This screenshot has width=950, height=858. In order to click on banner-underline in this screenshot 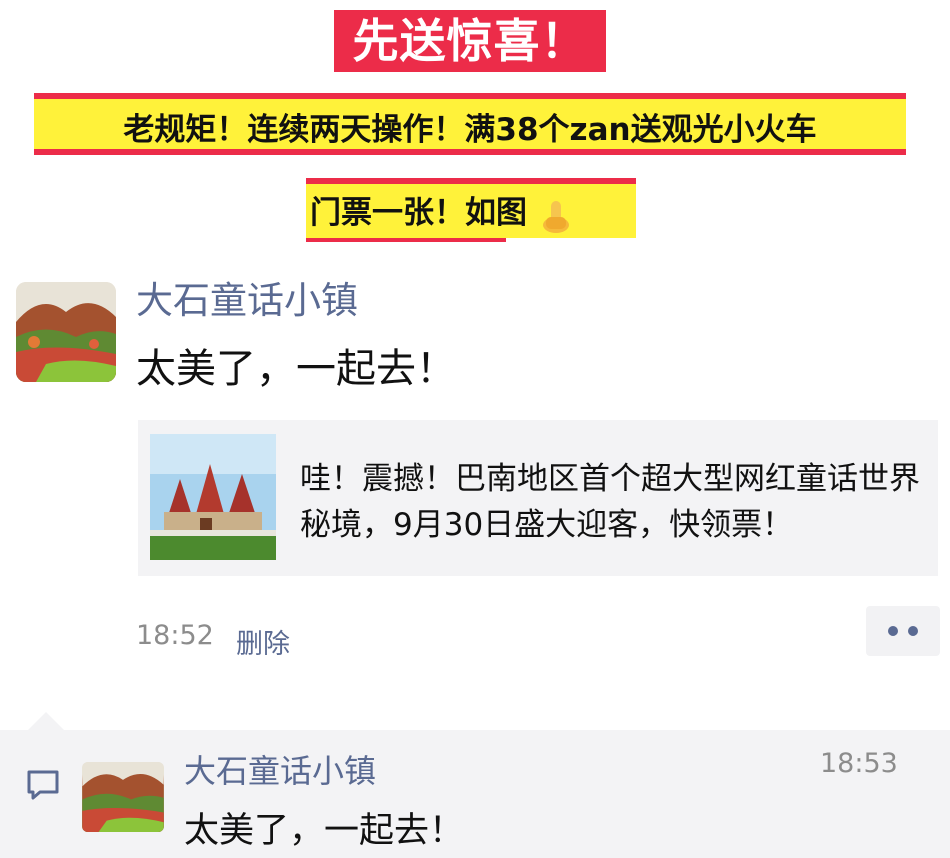, I will do `click(406, 240)`.